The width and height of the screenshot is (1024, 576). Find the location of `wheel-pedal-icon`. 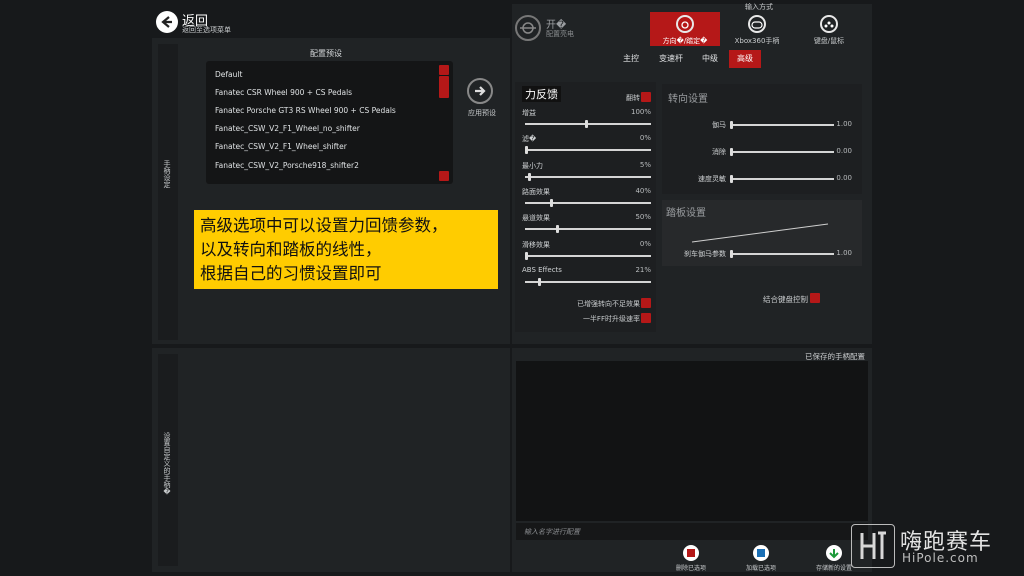

wheel-pedal-icon is located at coordinates (685, 24).